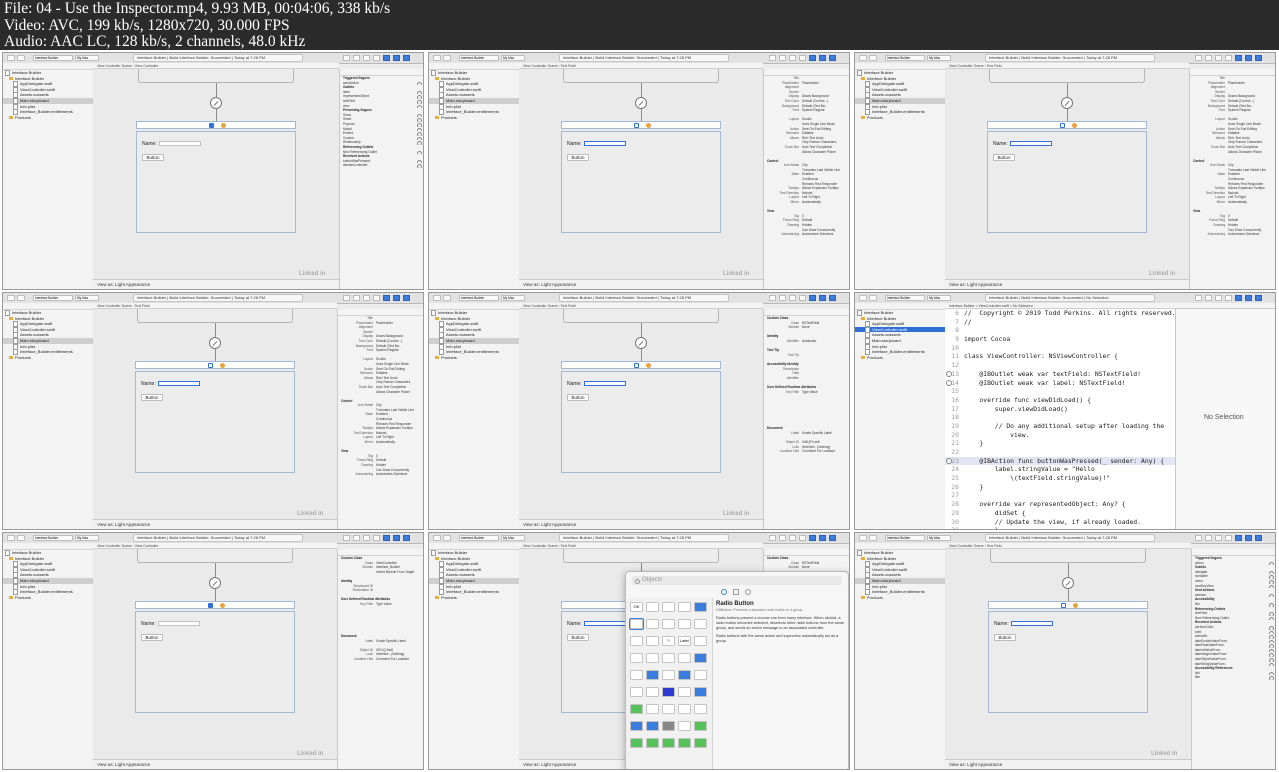 This screenshot has width=1279, height=772. I want to click on first-responder-icon, so click(223, 125).